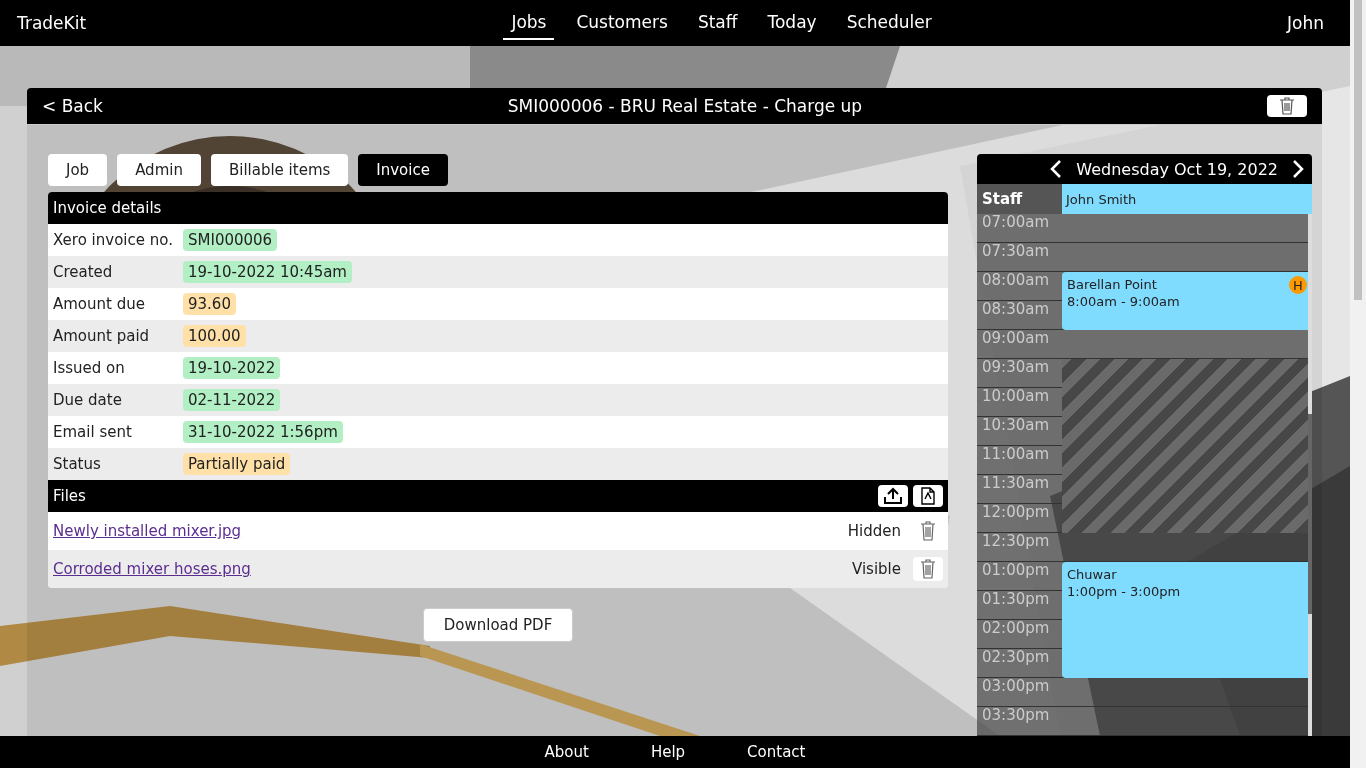  I want to click on field-value: 93.60, so click(209, 304).